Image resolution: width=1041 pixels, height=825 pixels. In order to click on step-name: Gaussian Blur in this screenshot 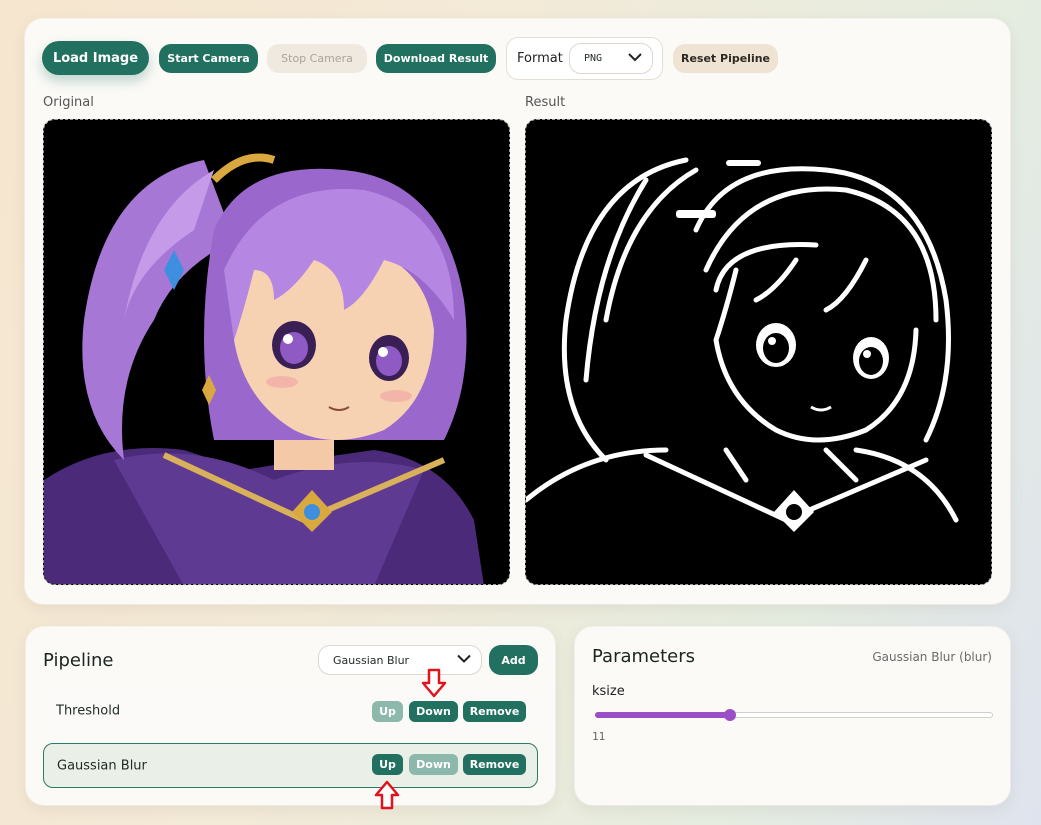, I will do `click(102, 765)`.